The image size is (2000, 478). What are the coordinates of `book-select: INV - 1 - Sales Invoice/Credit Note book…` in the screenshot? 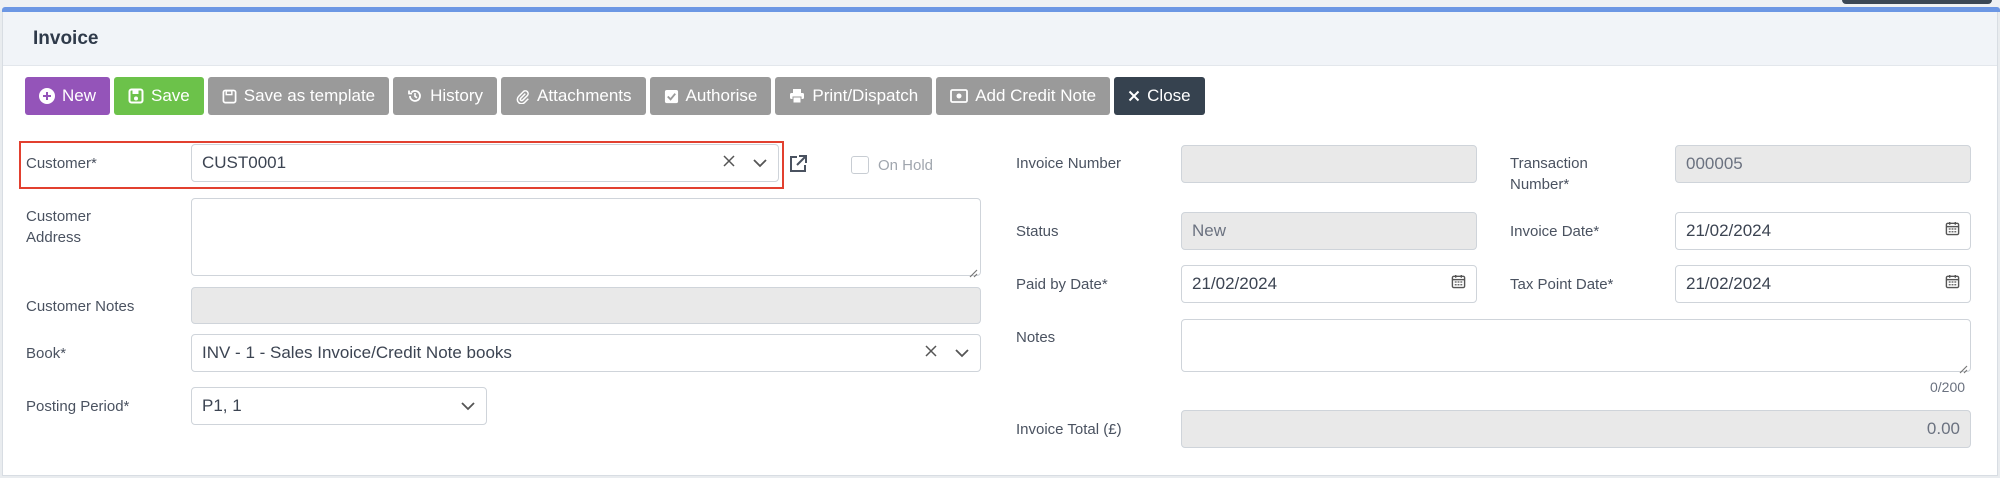 It's located at (586, 353).